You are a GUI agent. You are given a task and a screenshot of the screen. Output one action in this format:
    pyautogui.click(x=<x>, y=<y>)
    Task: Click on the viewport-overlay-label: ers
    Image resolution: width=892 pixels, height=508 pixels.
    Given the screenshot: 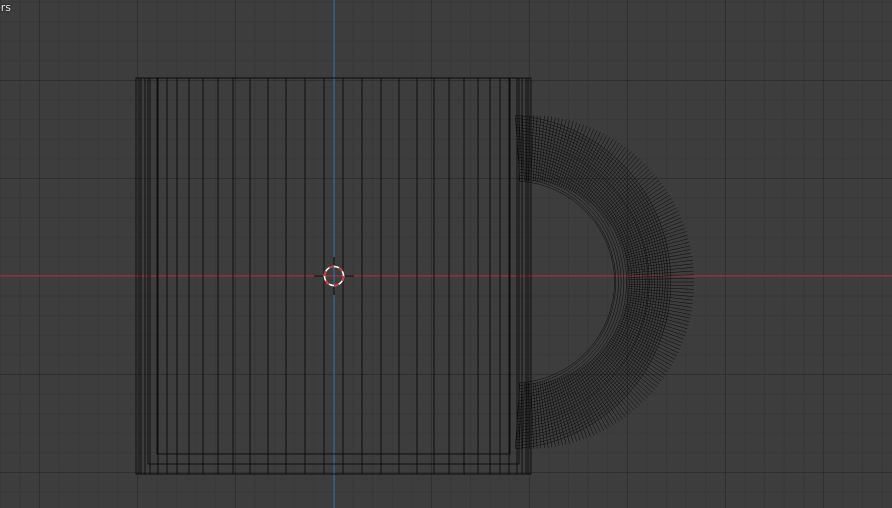 What is the action you would take?
    pyautogui.click(x=6, y=7)
    